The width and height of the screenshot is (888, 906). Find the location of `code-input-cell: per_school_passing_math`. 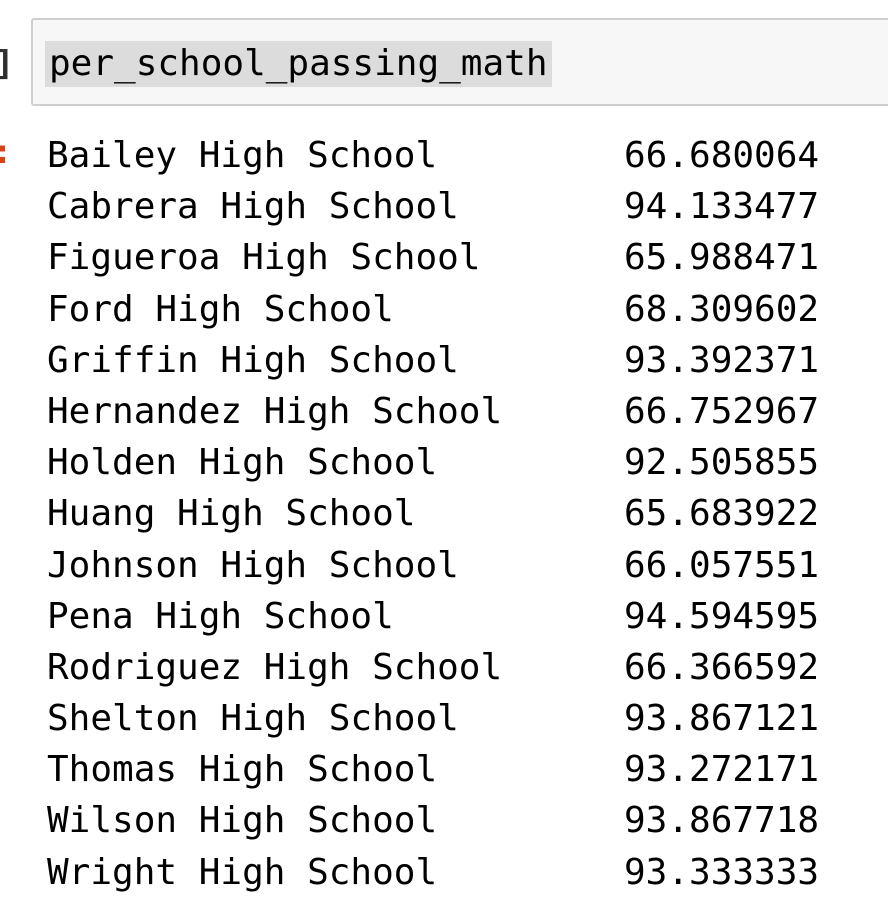

code-input-cell: per_school_passing_math is located at coordinates (459, 62).